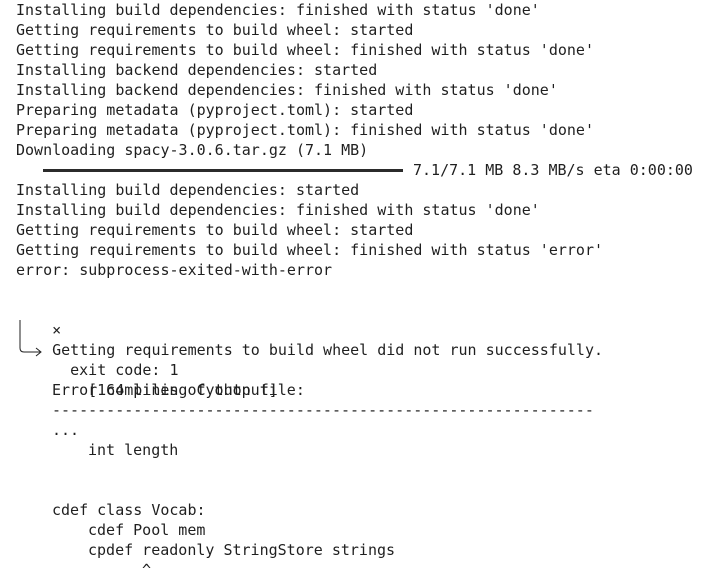 This screenshot has height=585, width=715. Describe the element at coordinates (147, 530) in the screenshot. I see `cython-code-line: cdef Pool mem` at that location.